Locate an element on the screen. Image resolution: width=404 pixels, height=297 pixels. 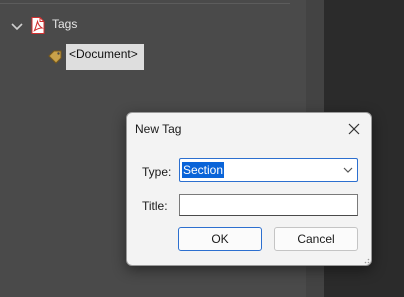
tag-icon is located at coordinates (55, 57).